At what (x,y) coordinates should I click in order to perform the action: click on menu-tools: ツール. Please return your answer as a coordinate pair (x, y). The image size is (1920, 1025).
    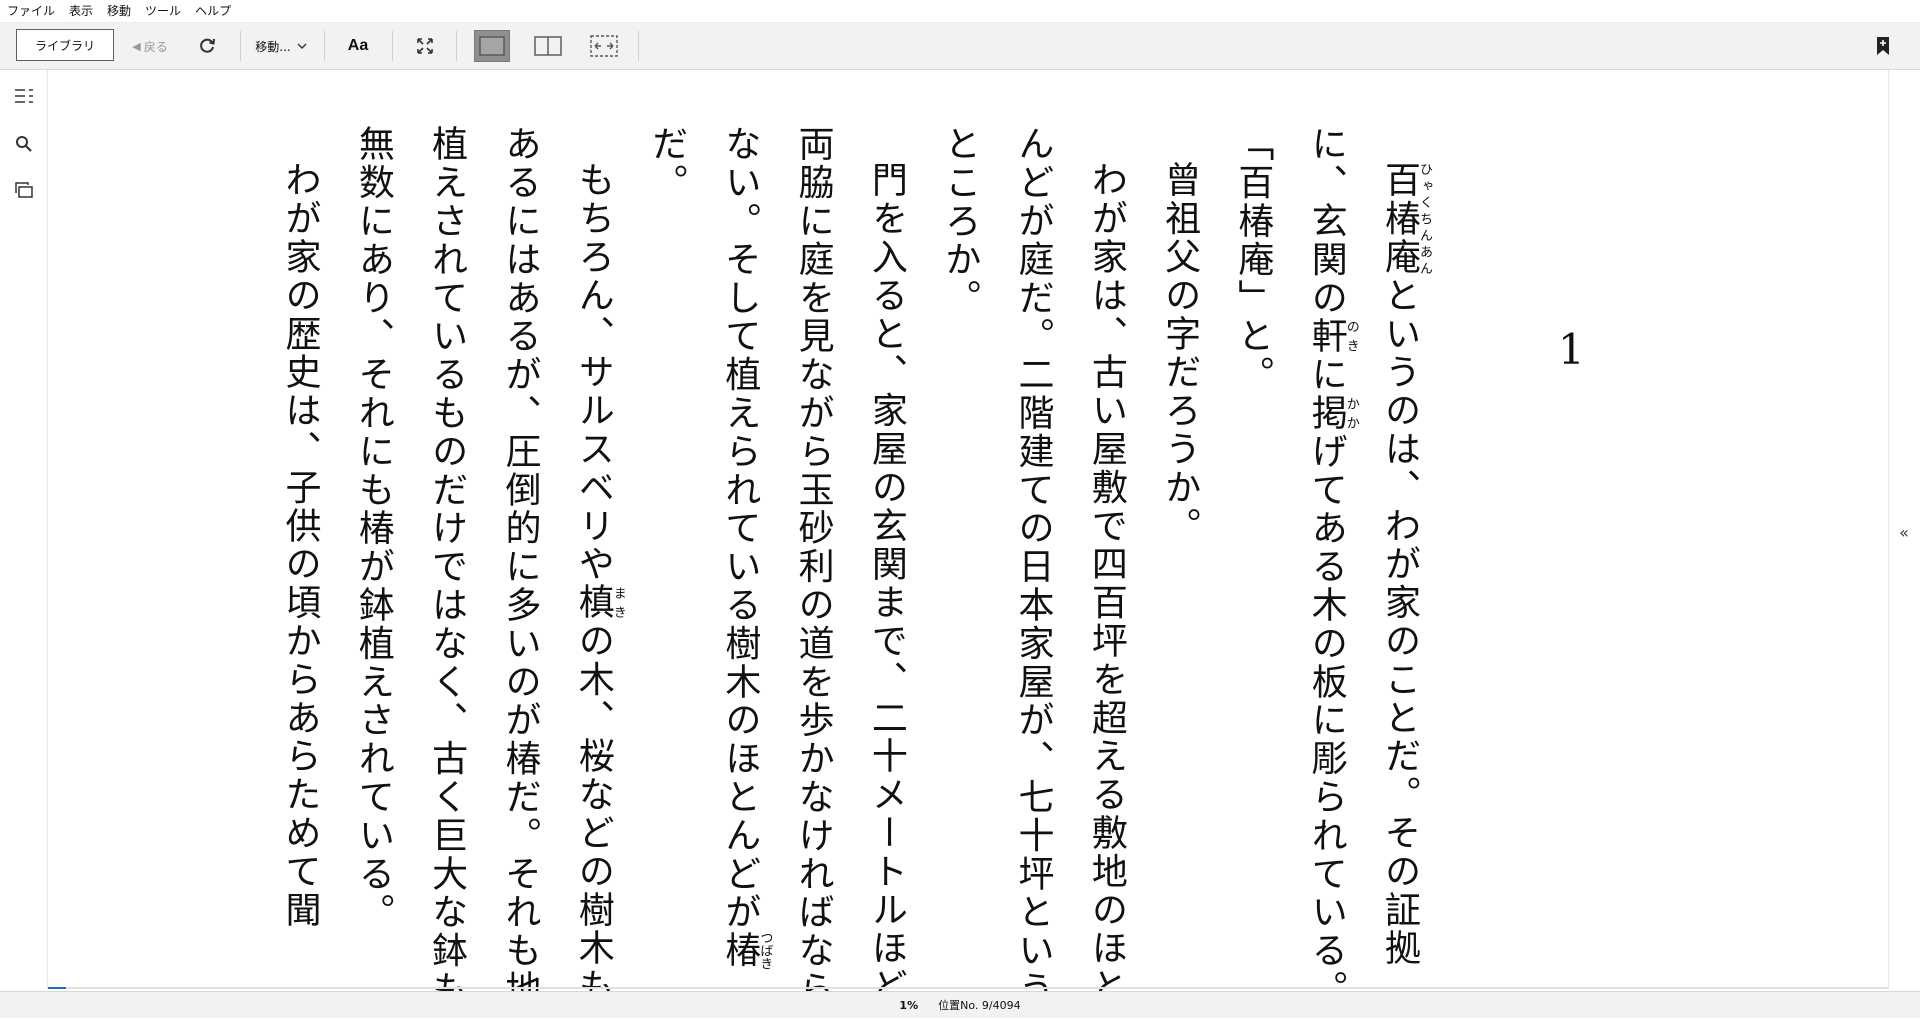
    Looking at the image, I should click on (163, 11).